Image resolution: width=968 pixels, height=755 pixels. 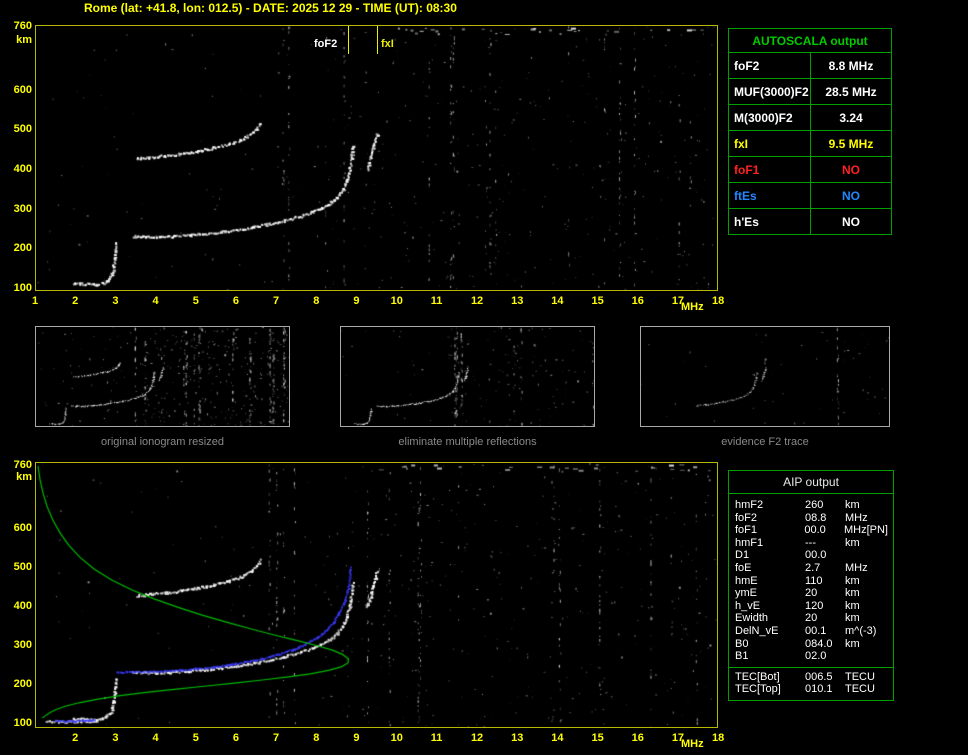 I want to click on autoscala-param-name: foF1, so click(x=770, y=169).